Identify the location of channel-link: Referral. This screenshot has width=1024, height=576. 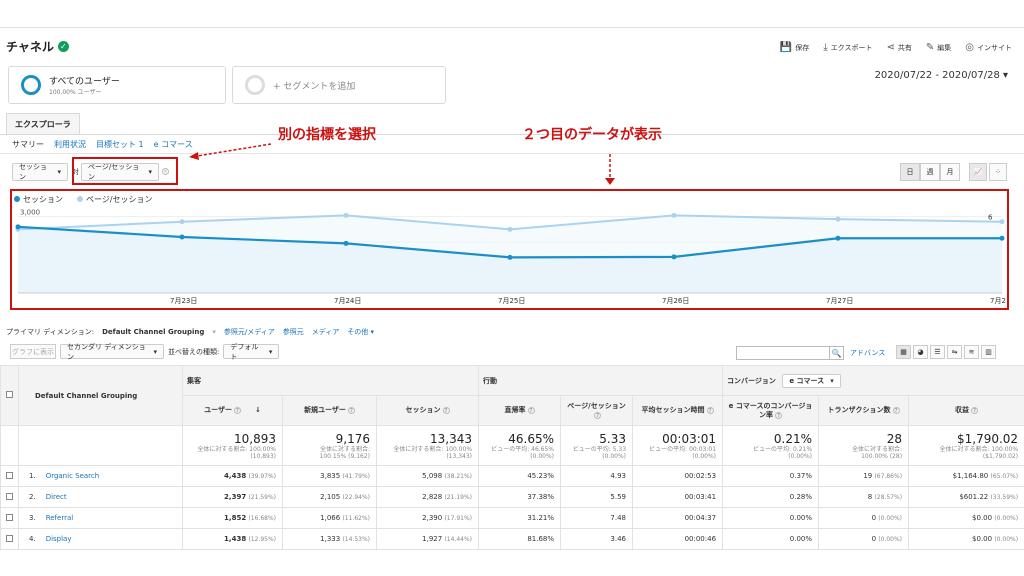
(60, 518).